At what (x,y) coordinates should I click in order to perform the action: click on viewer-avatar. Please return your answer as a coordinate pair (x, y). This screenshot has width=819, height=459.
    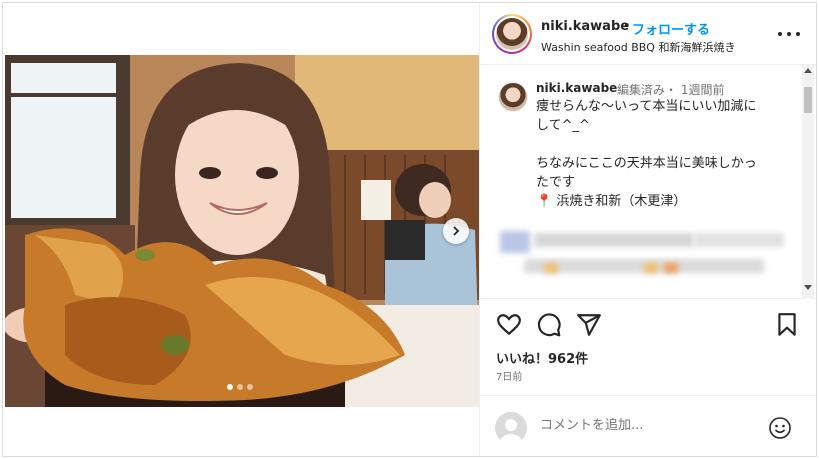
    Looking at the image, I should click on (511, 428).